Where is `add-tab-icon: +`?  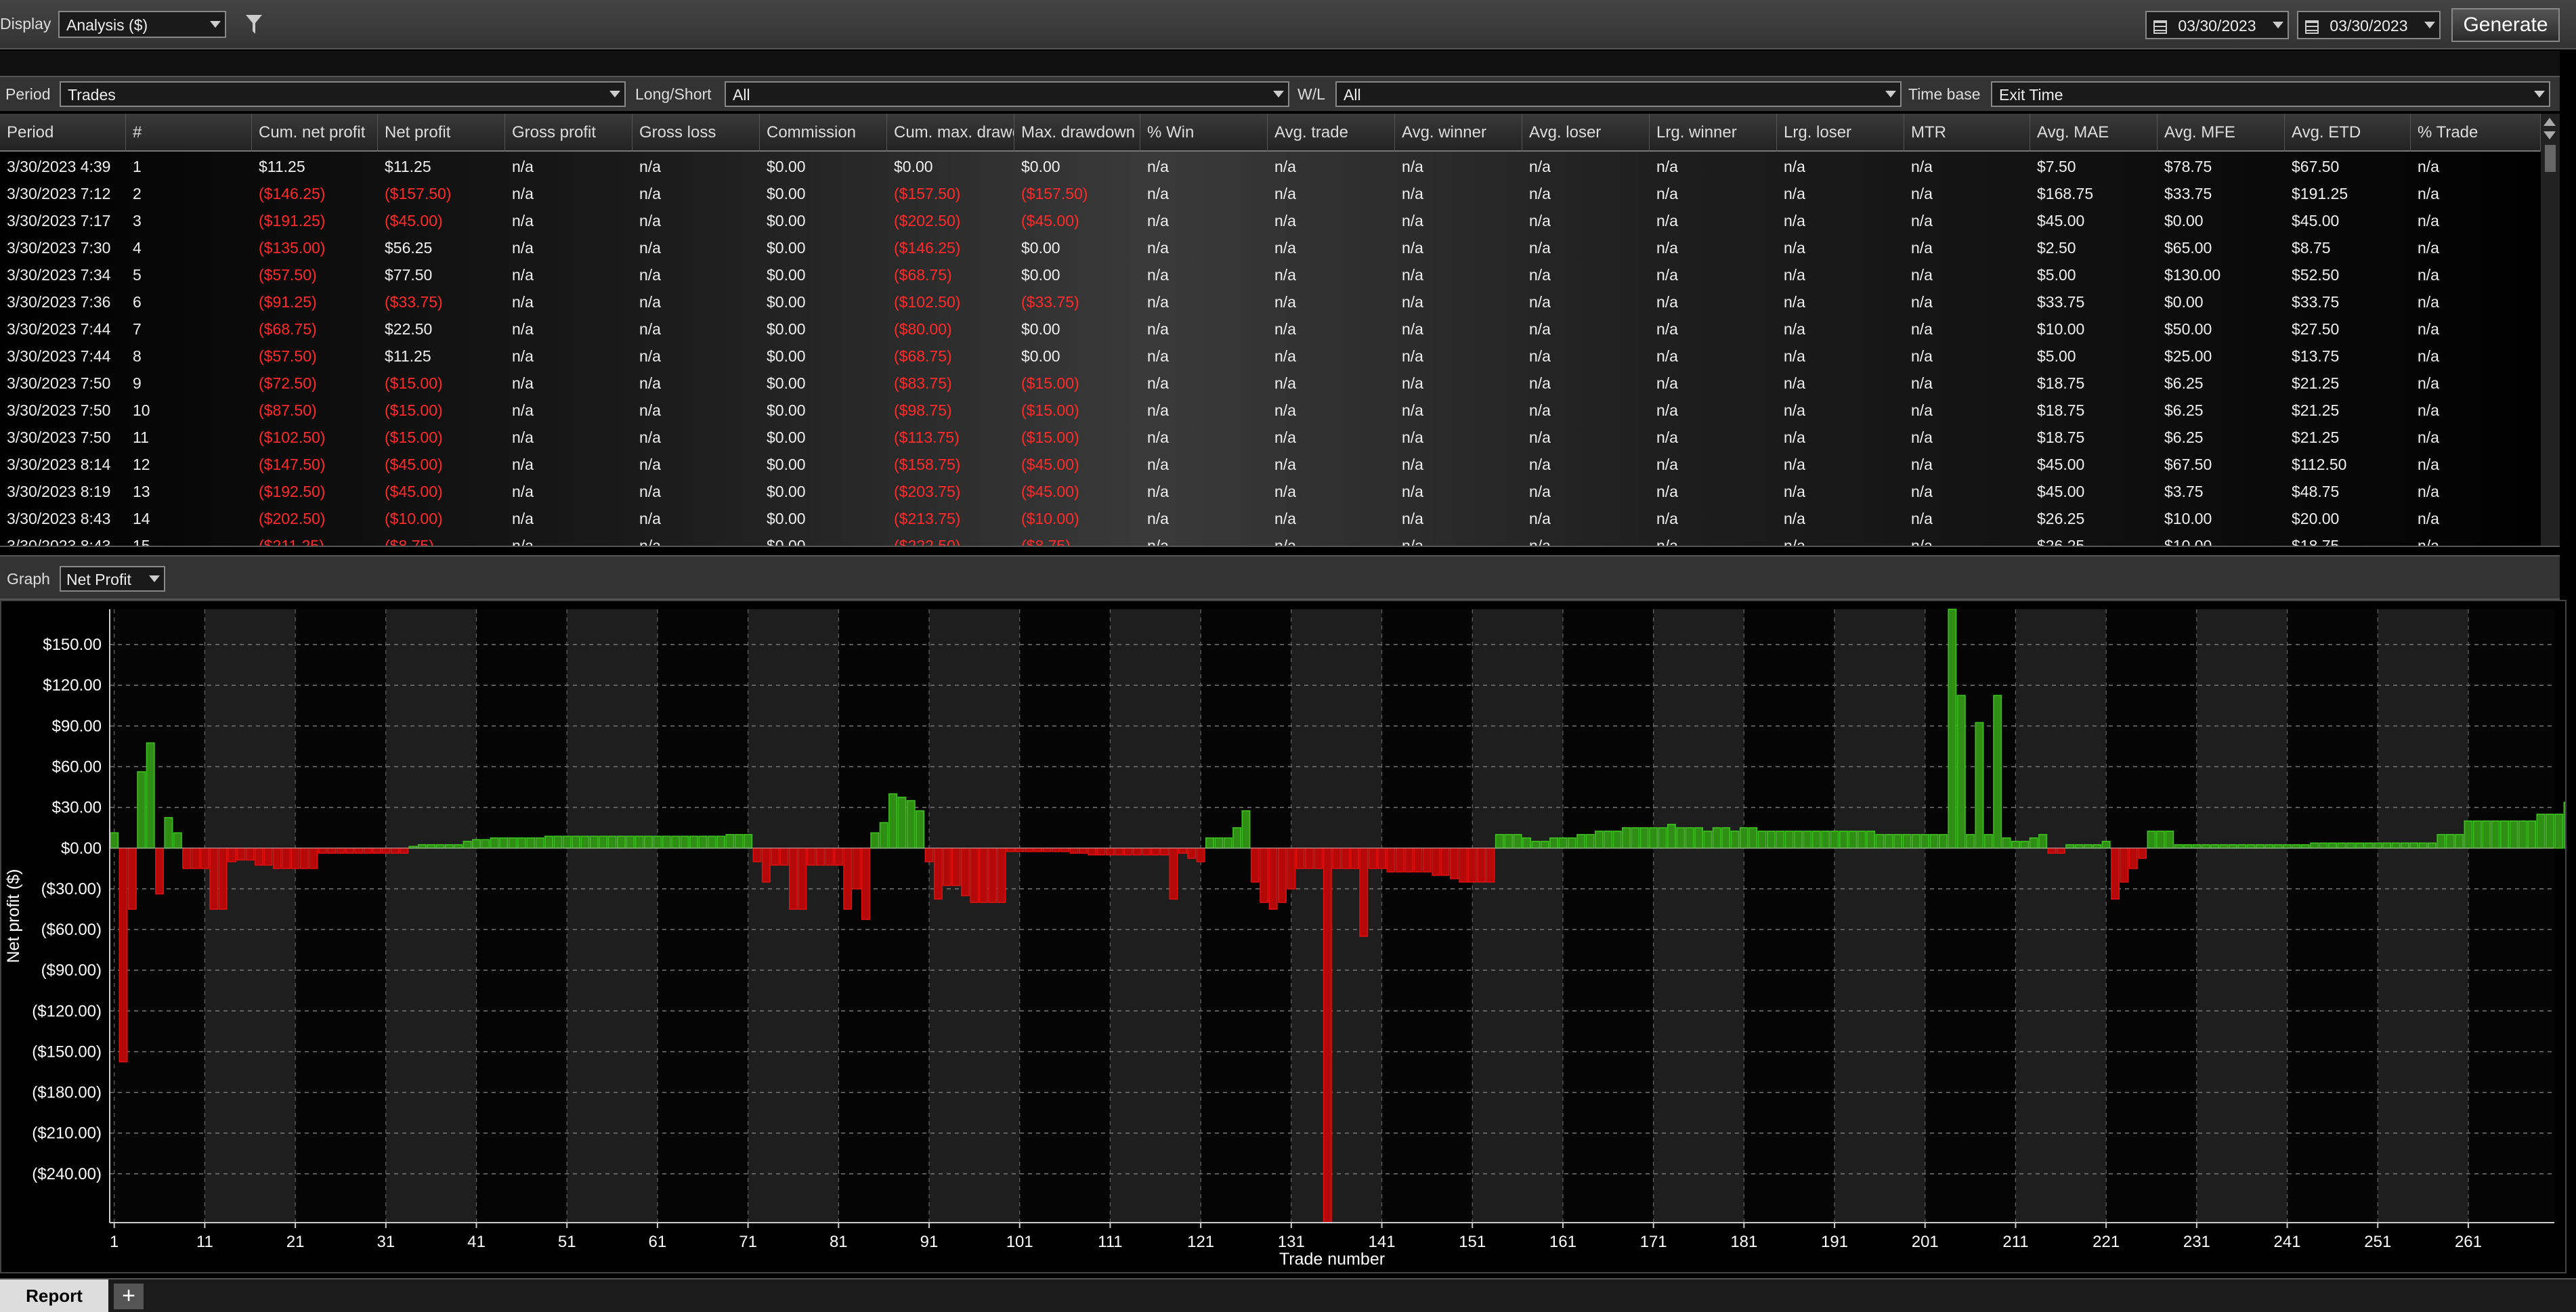 add-tab-icon: + is located at coordinates (129, 1296).